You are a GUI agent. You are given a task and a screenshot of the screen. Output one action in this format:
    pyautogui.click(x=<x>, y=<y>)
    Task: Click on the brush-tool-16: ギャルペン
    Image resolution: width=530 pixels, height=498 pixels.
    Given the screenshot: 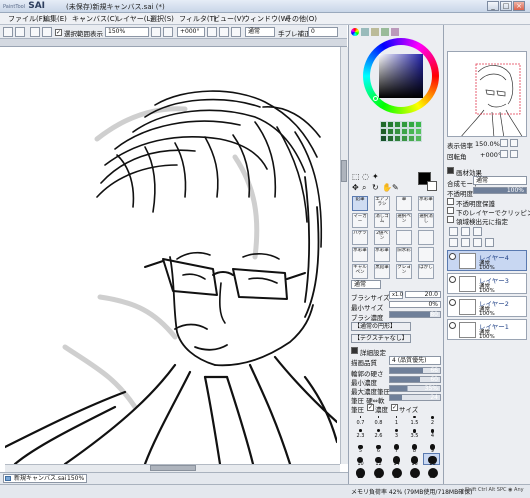 What is the action you would take?
    pyautogui.click(x=360, y=271)
    